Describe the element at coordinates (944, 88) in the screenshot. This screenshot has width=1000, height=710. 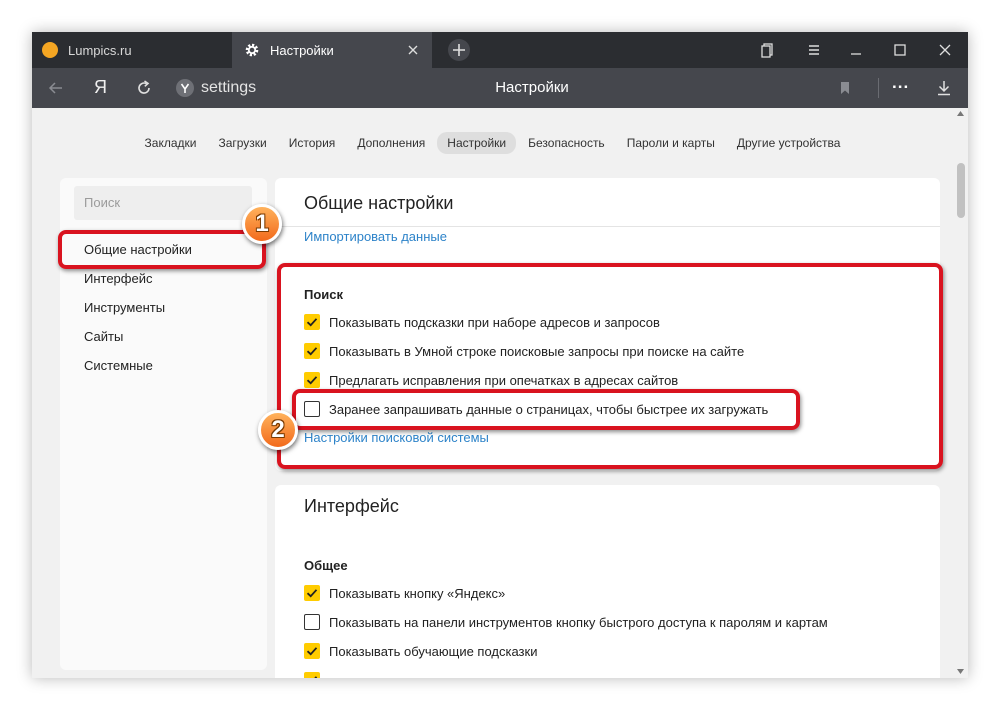
I see `download-icon` at that location.